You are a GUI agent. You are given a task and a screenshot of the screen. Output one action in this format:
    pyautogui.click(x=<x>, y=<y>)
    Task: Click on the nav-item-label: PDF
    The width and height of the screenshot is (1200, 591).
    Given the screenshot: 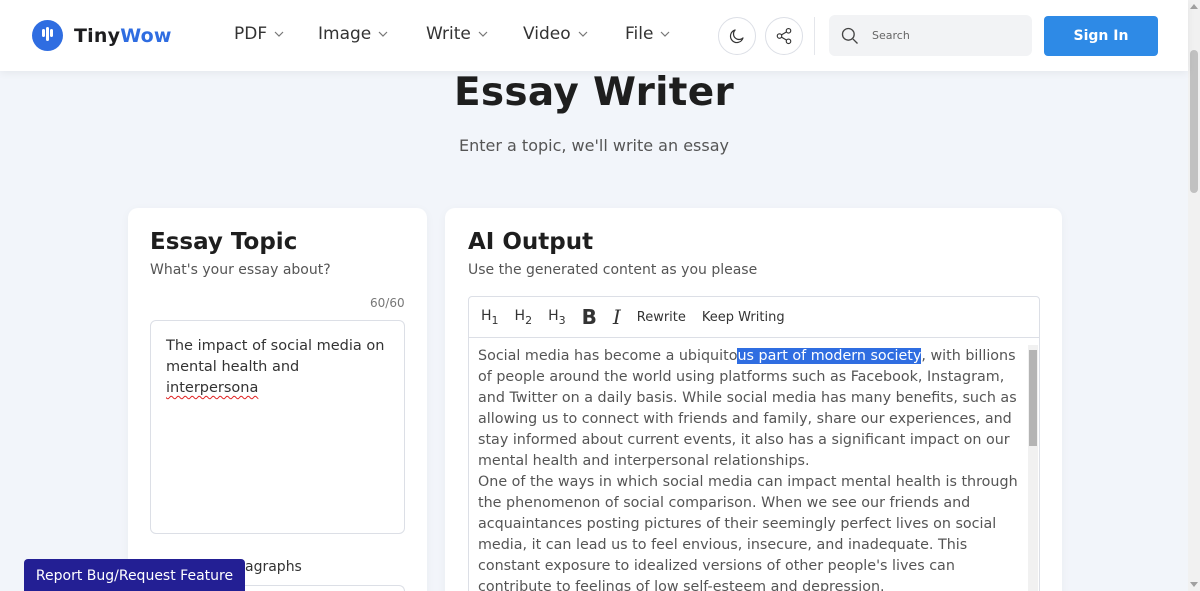 What is the action you would take?
    pyautogui.click(x=251, y=34)
    